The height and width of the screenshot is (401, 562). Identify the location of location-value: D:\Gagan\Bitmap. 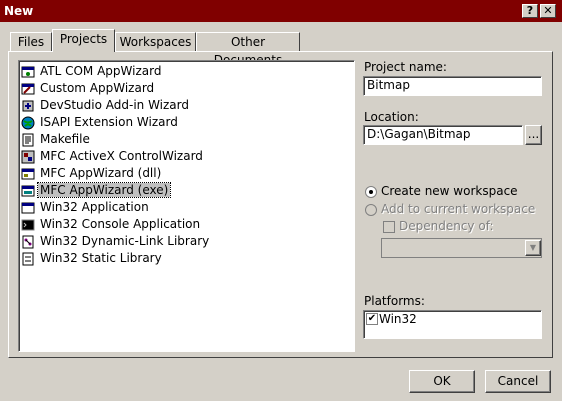
(419, 134).